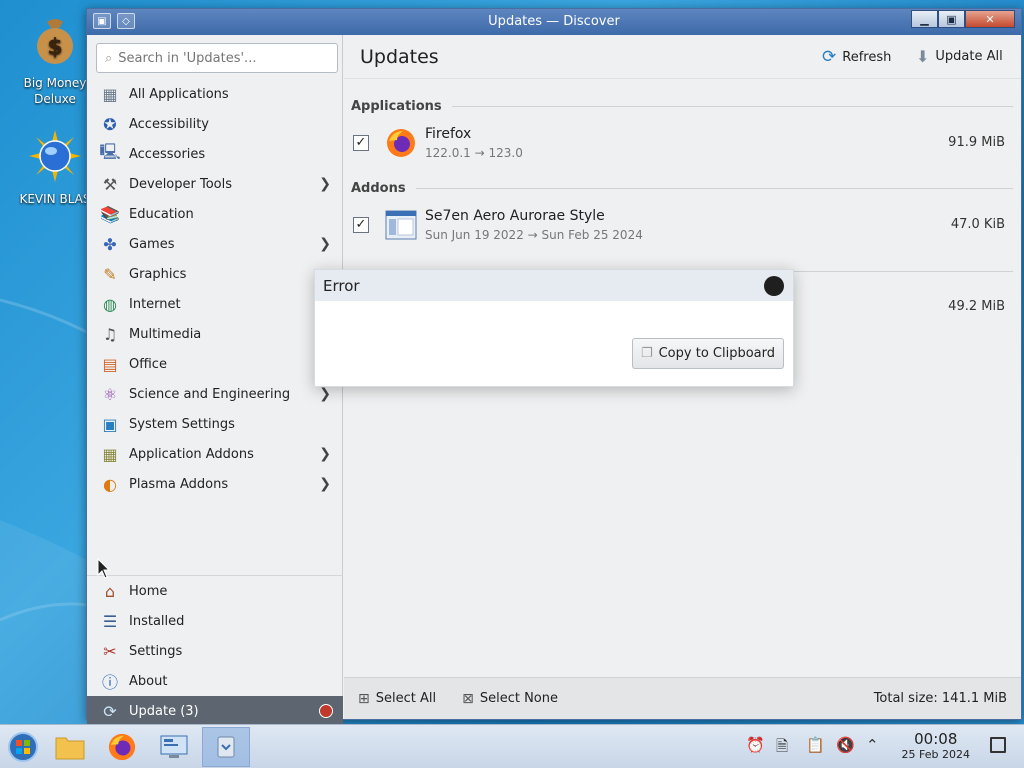 The width and height of the screenshot is (1024, 768). What do you see at coordinates (936, 745) in the screenshot?
I see `clock: 00:08 25 Feb 2024` at bounding box center [936, 745].